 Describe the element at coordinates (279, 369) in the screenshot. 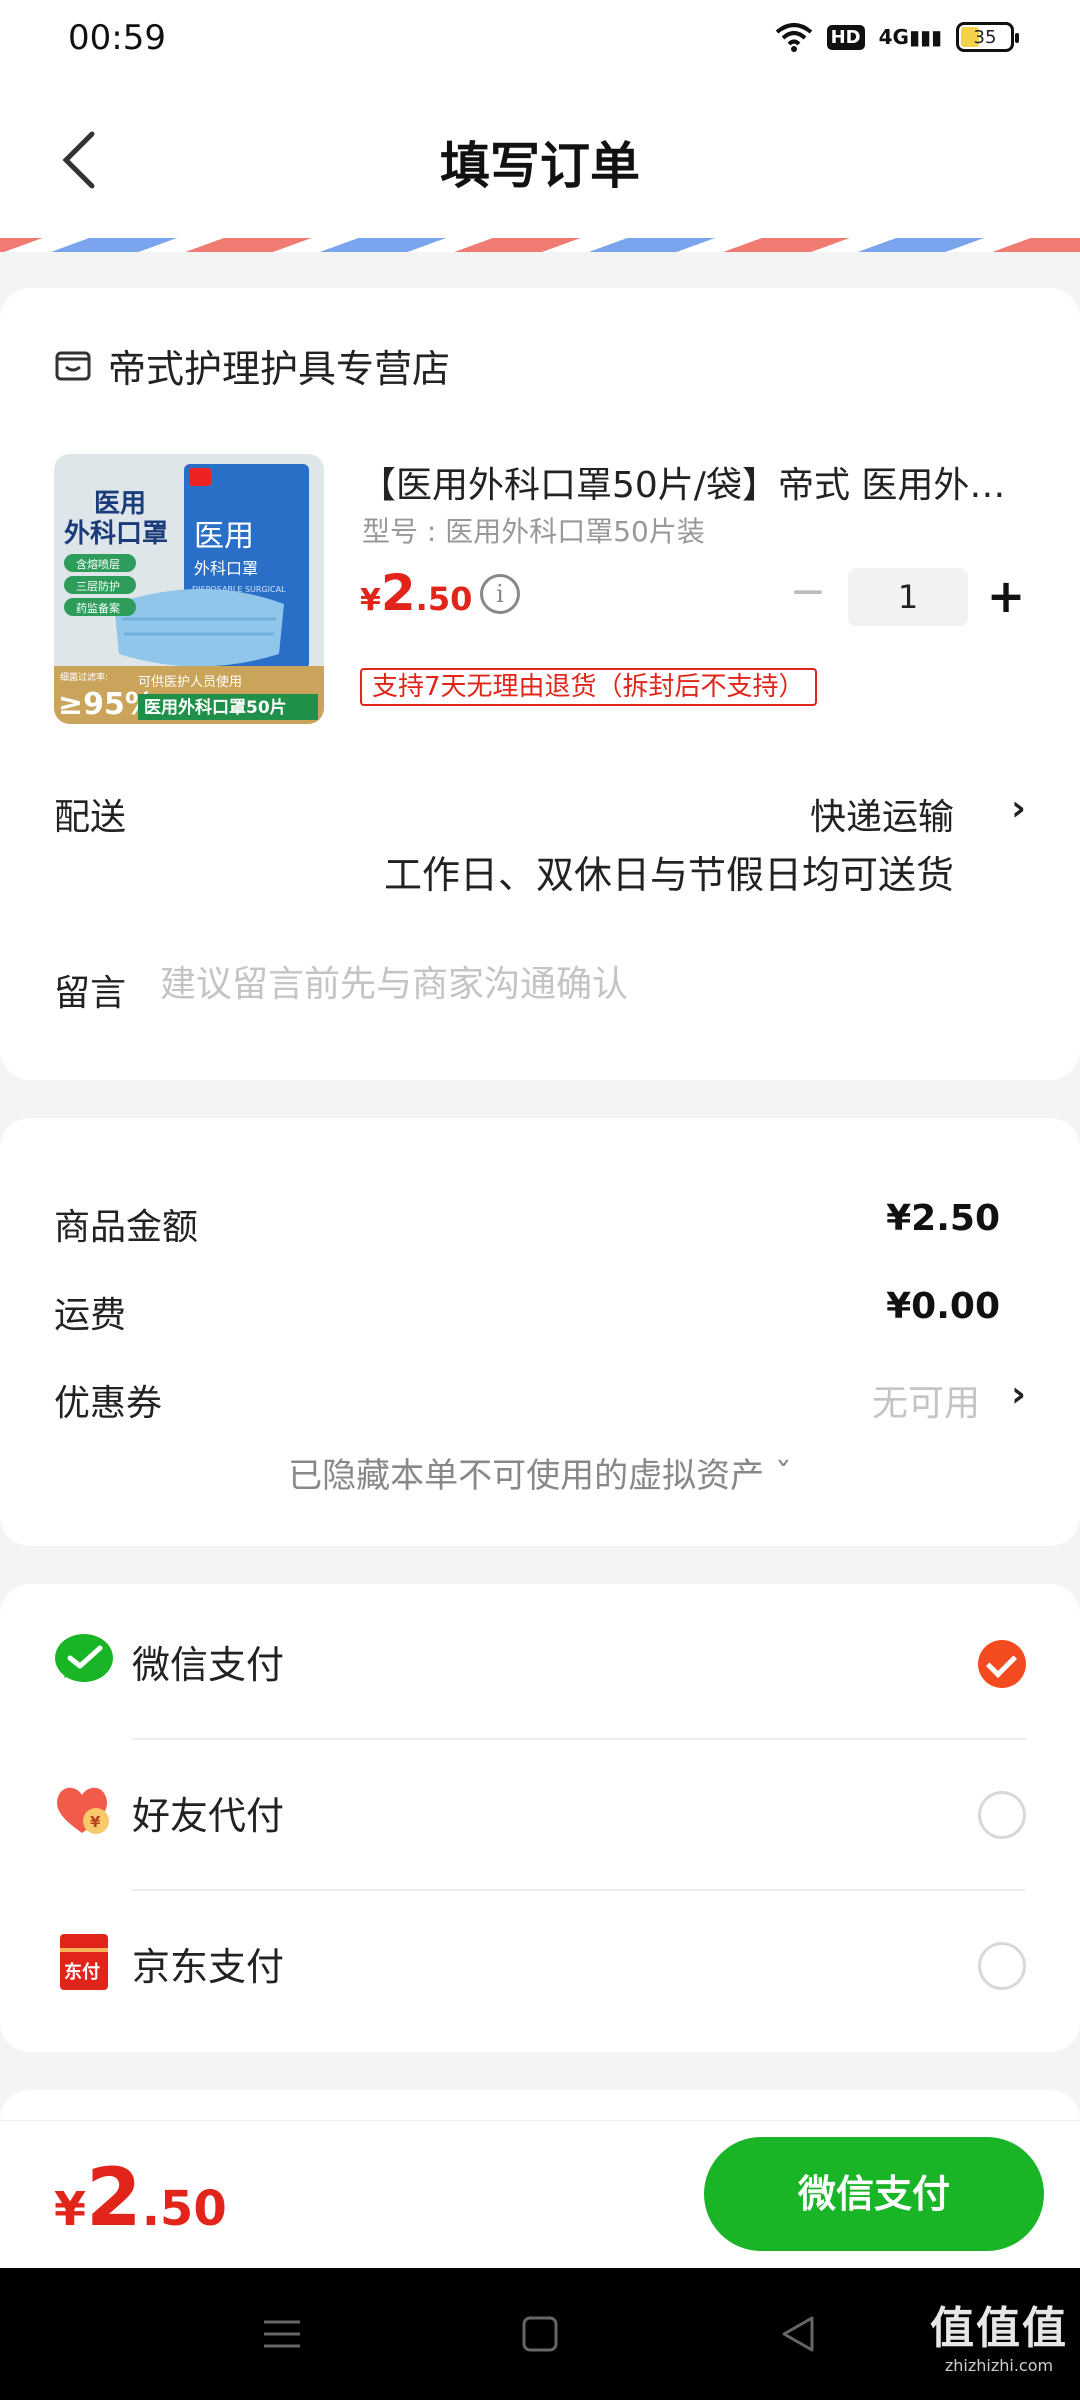

I see `shop-name: 帝式护理护具专营店` at that location.